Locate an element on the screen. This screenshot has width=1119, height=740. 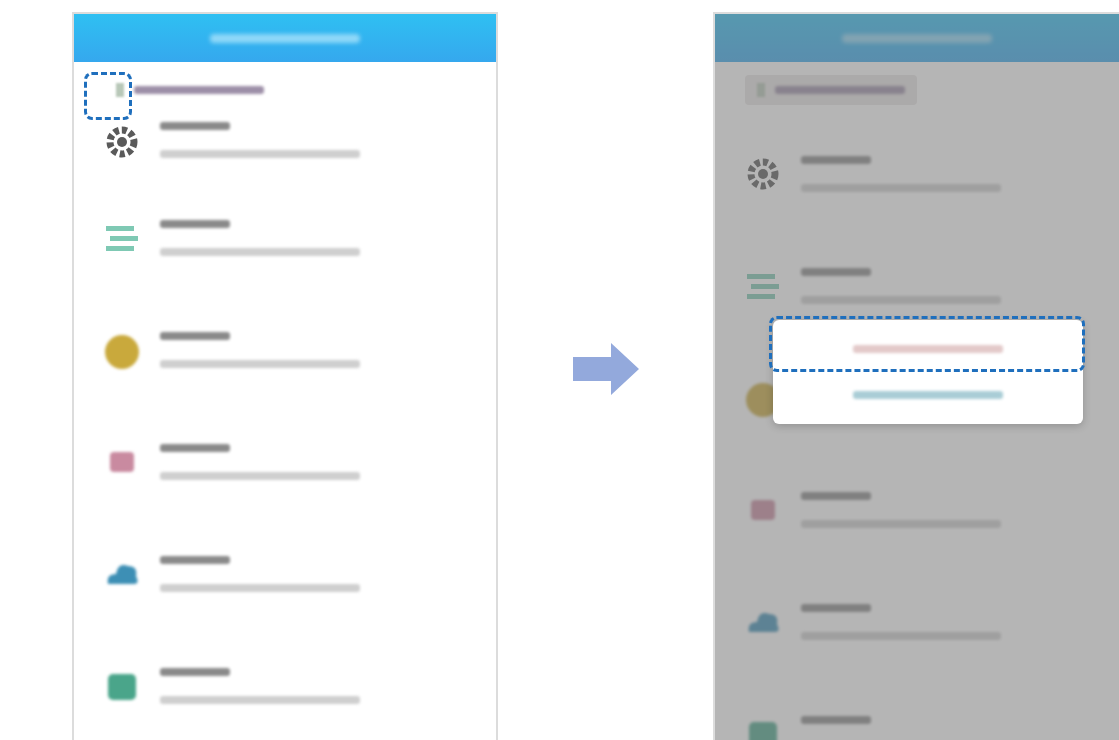
back-button is located at coordinates (831, 90).